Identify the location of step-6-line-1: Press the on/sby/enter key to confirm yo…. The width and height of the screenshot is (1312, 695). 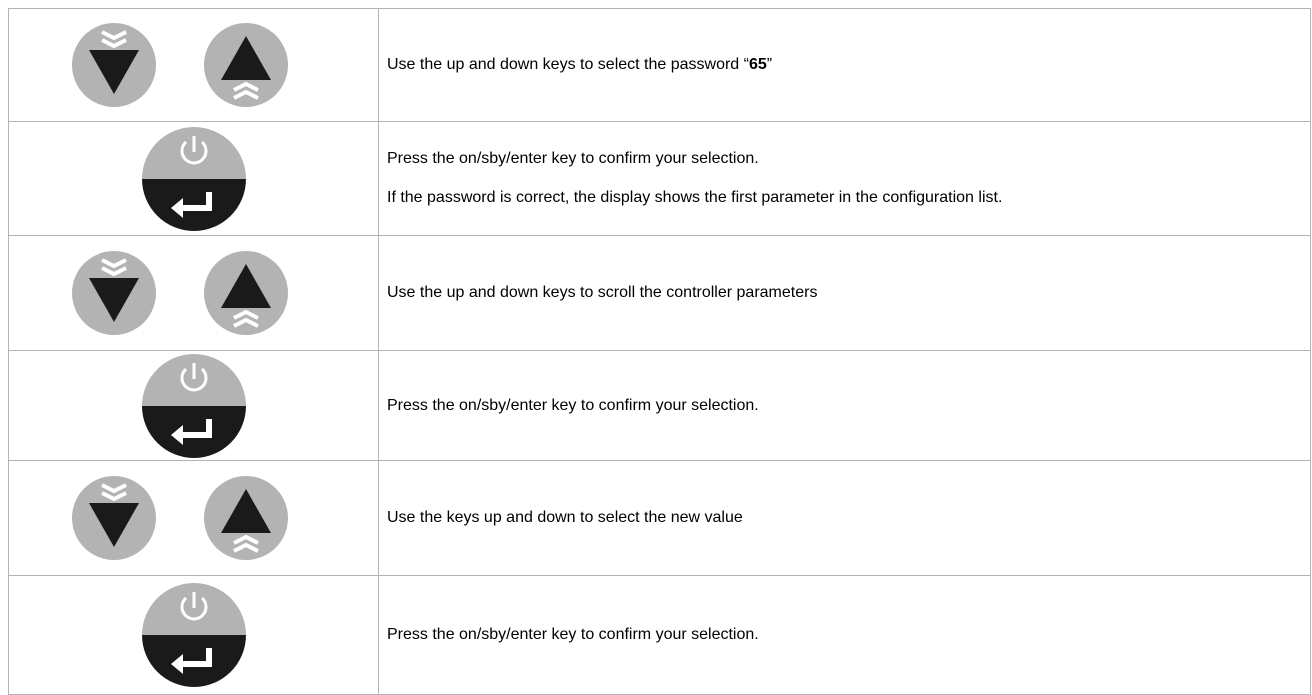
(573, 634).